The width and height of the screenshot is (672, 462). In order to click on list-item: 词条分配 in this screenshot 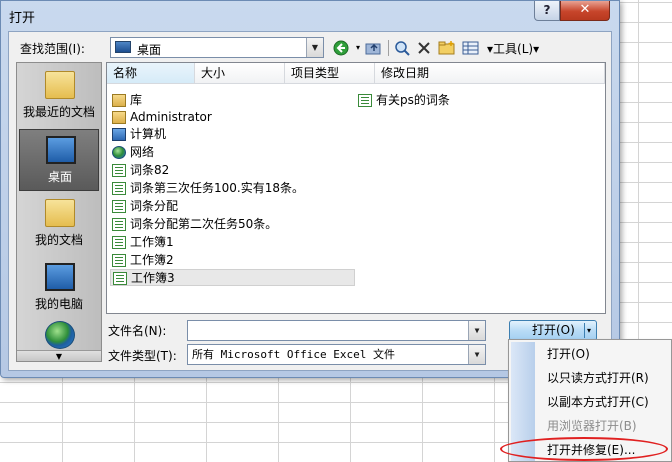, I will do `click(144, 206)`.